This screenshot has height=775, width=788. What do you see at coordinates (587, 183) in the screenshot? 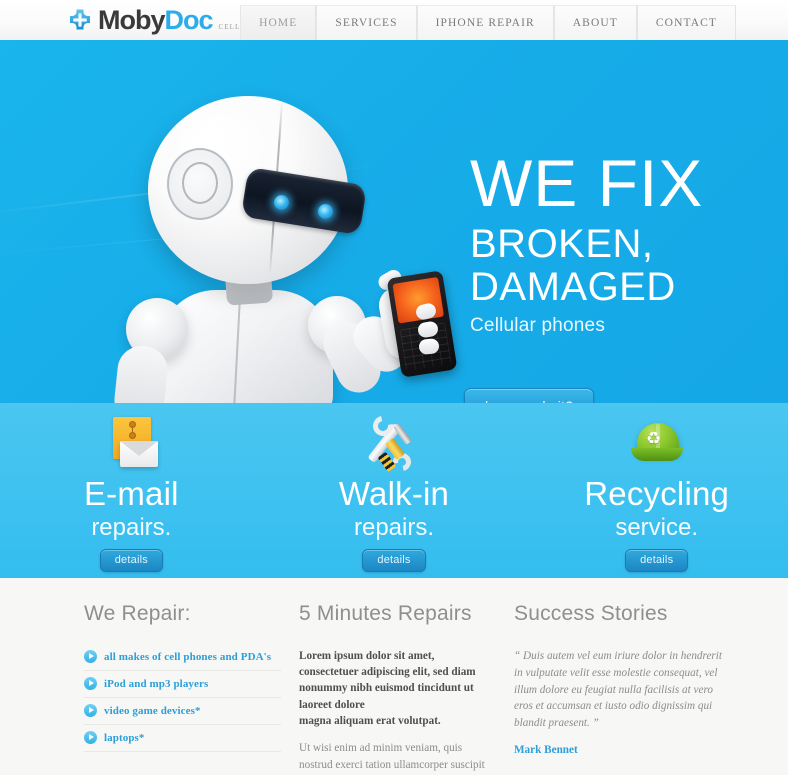
I see `hero-headline-line1: WE FIX` at bounding box center [587, 183].